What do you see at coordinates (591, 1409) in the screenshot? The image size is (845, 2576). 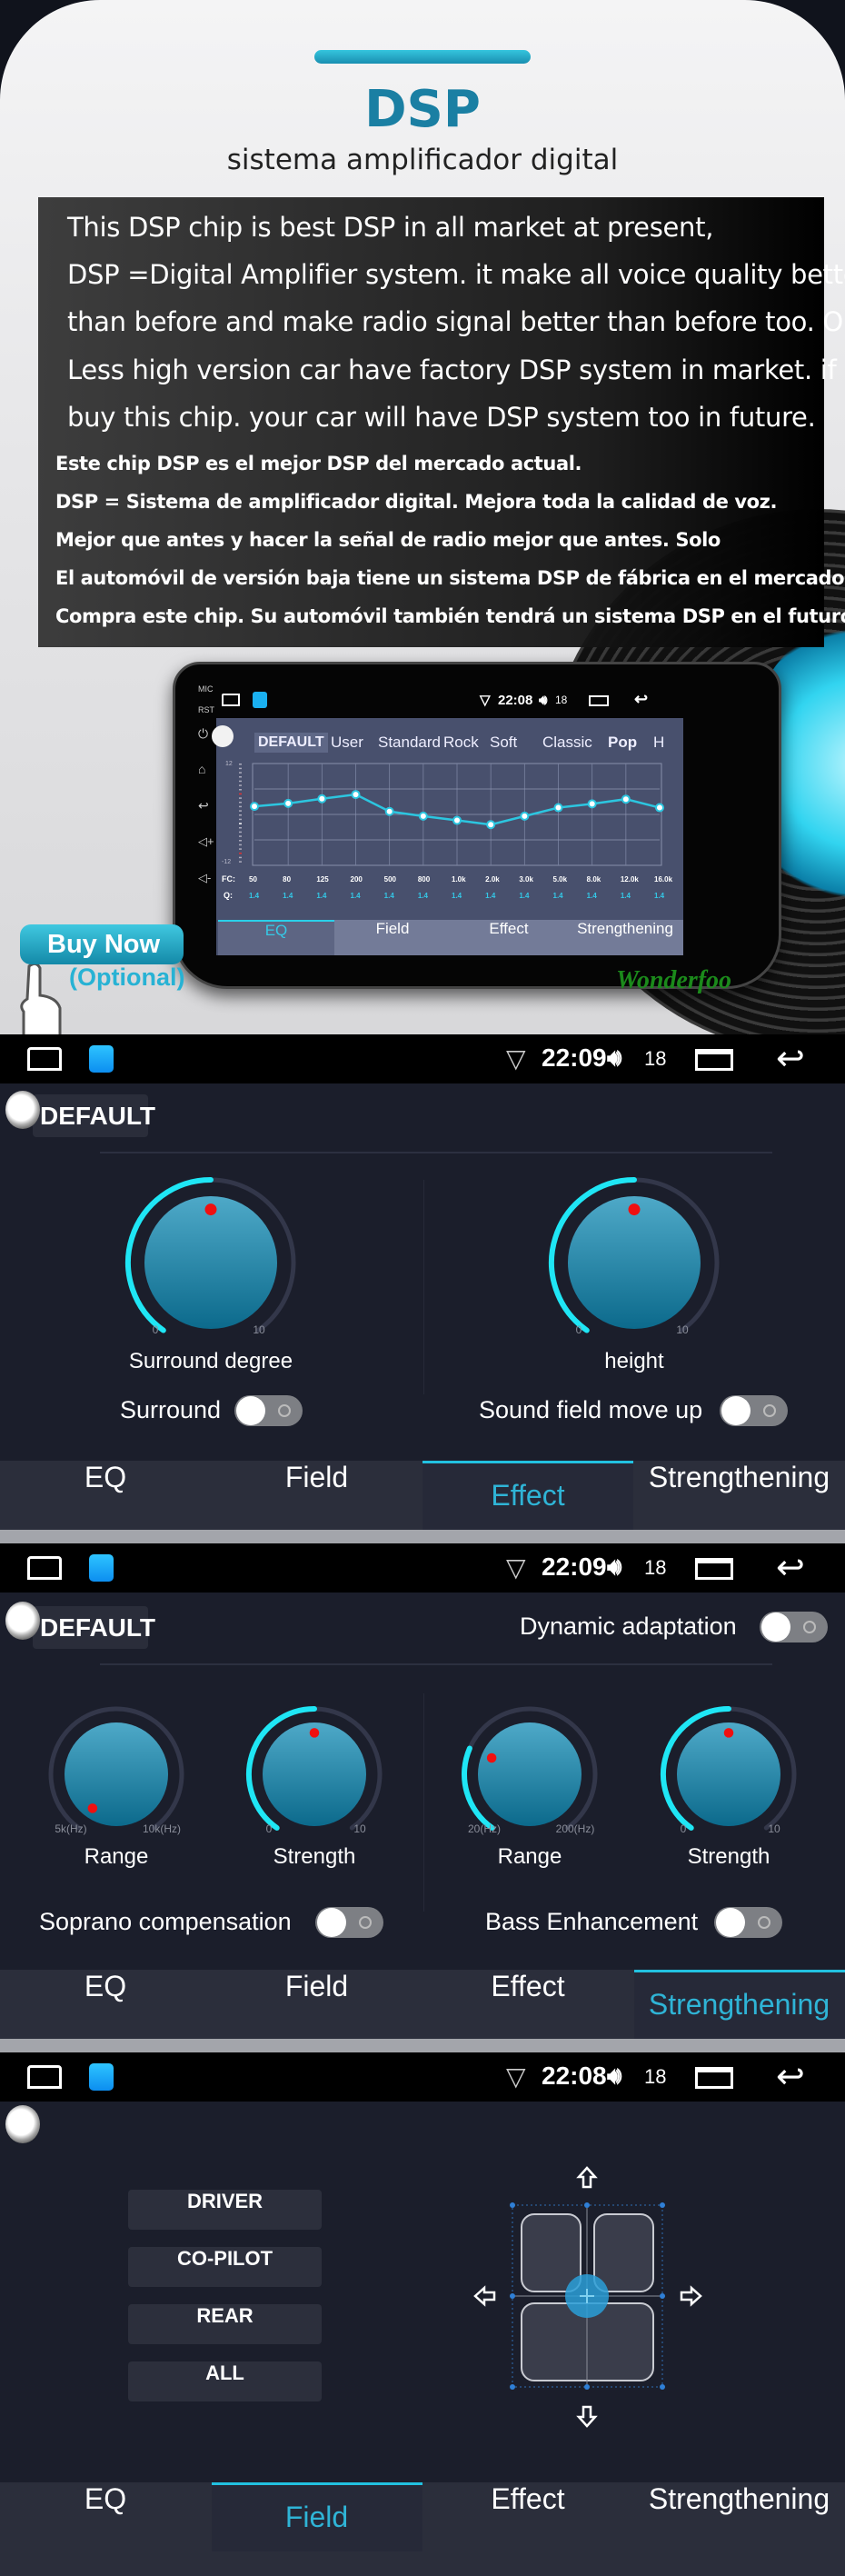 I see `sound-field-move-up-label: Sound field move up` at bounding box center [591, 1409].